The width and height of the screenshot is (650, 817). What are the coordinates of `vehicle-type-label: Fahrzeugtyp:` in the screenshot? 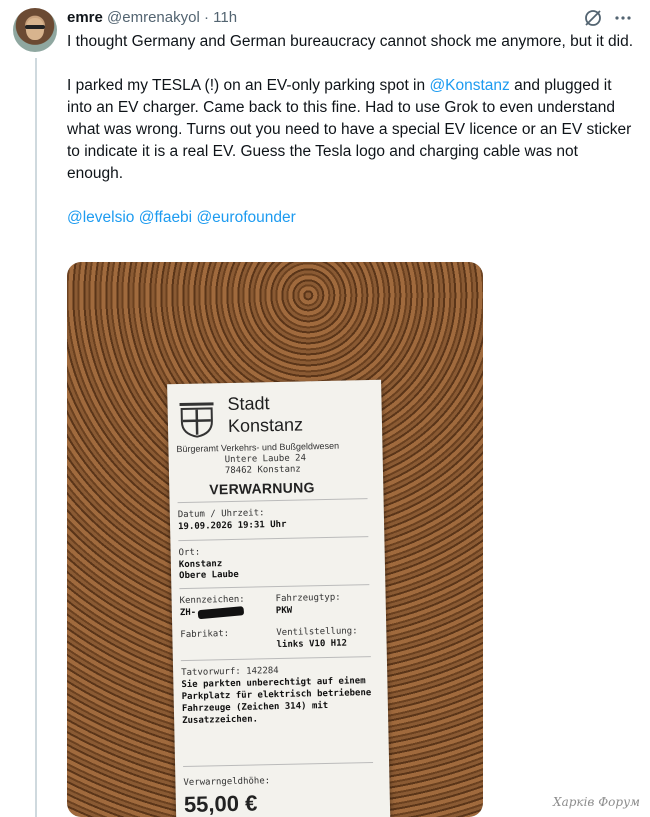 It's located at (308, 598).